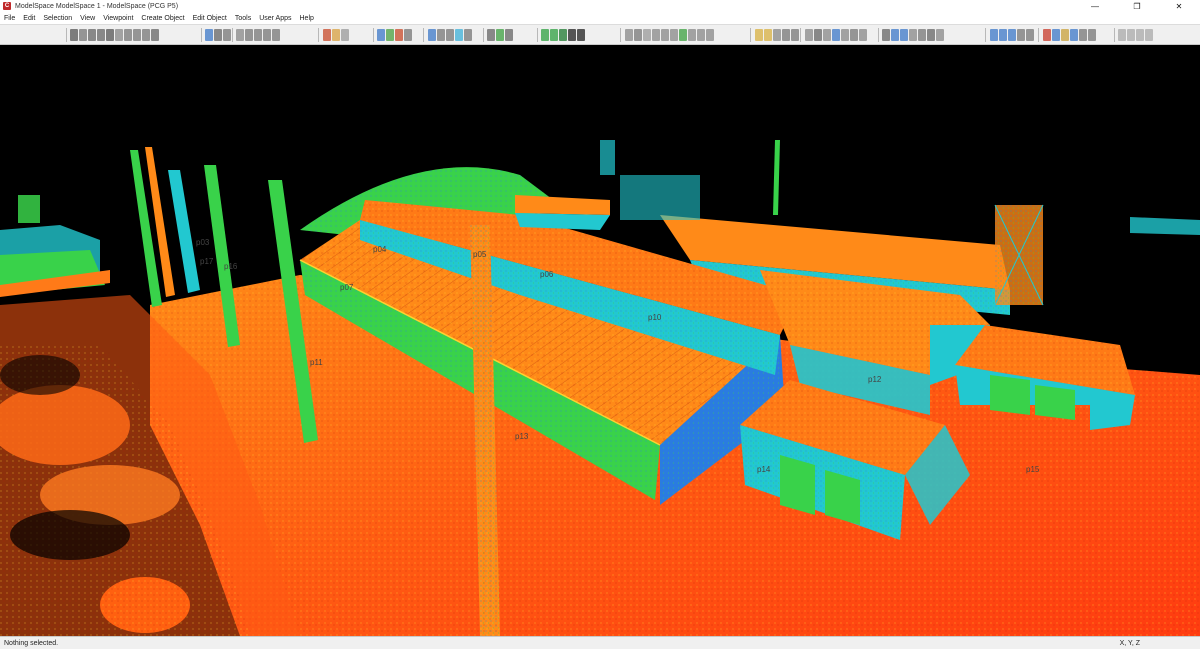 The width and height of the screenshot is (1200, 649). Describe the element at coordinates (7, 6) in the screenshot. I see `app-icon: C` at that location.